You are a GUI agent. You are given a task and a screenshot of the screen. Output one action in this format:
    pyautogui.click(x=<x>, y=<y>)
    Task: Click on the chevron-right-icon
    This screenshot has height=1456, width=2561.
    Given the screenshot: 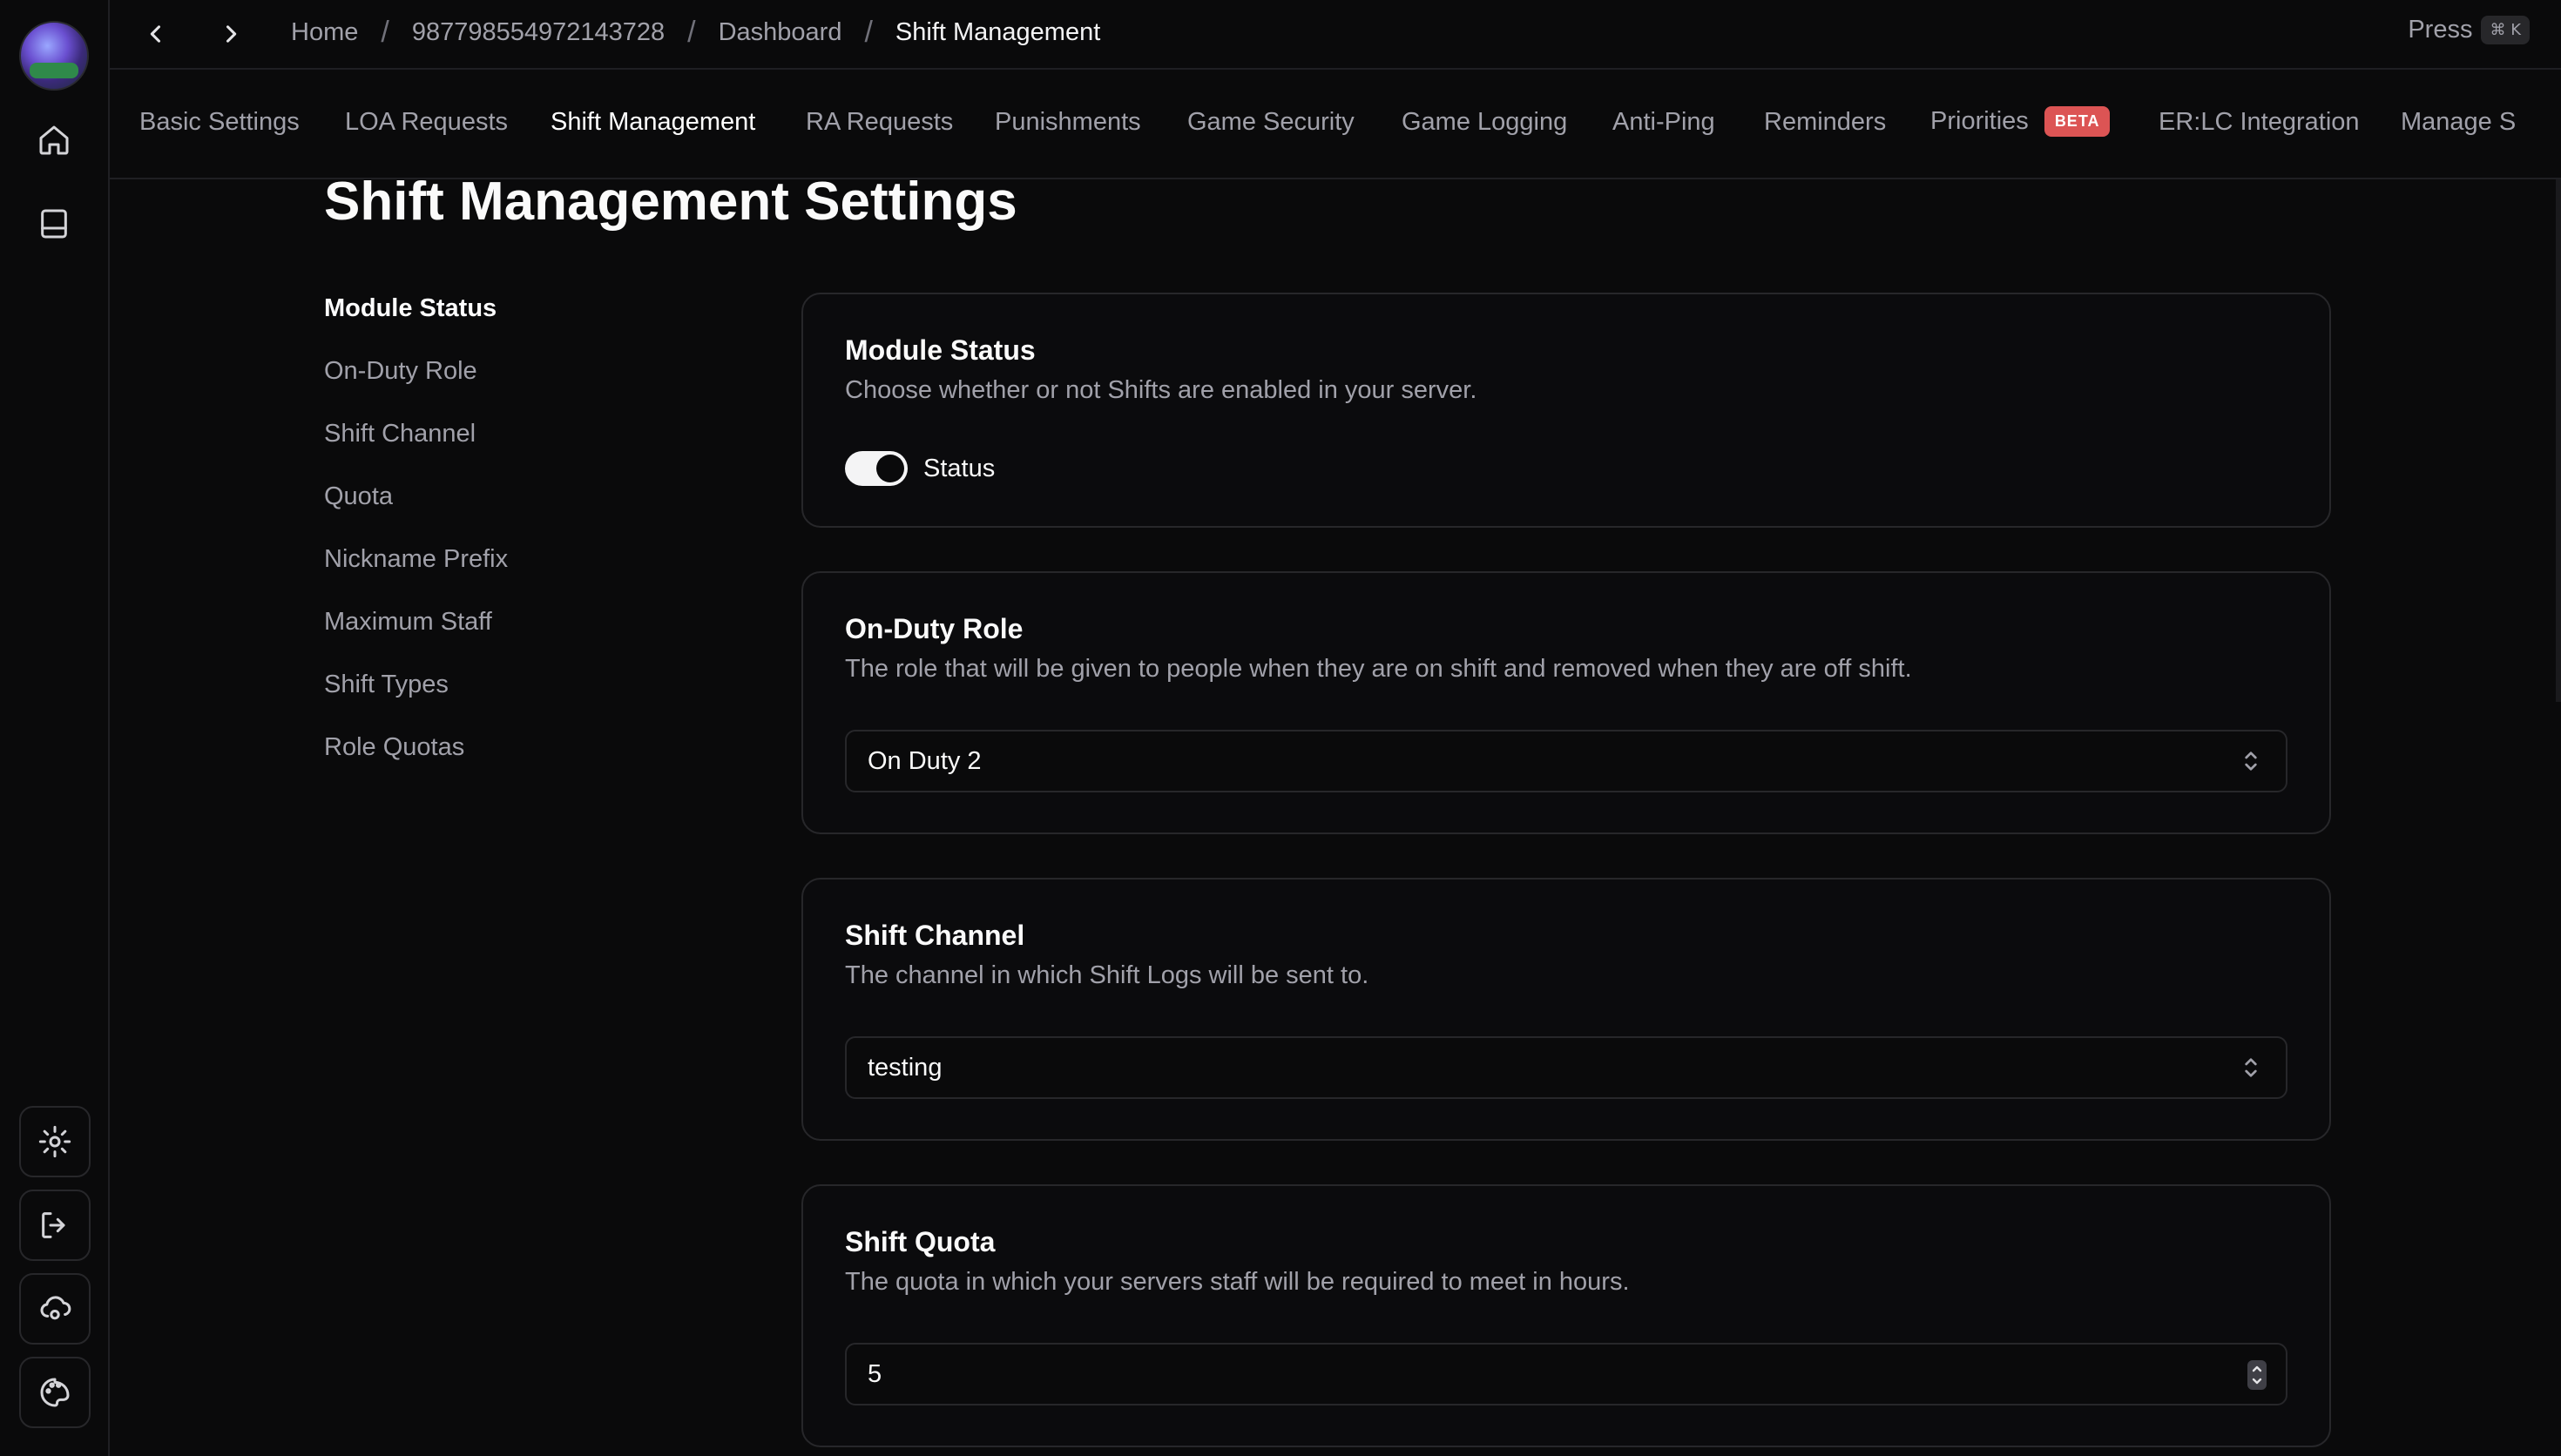 What is the action you would take?
    pyautogui.click(x=232, y=34)
    